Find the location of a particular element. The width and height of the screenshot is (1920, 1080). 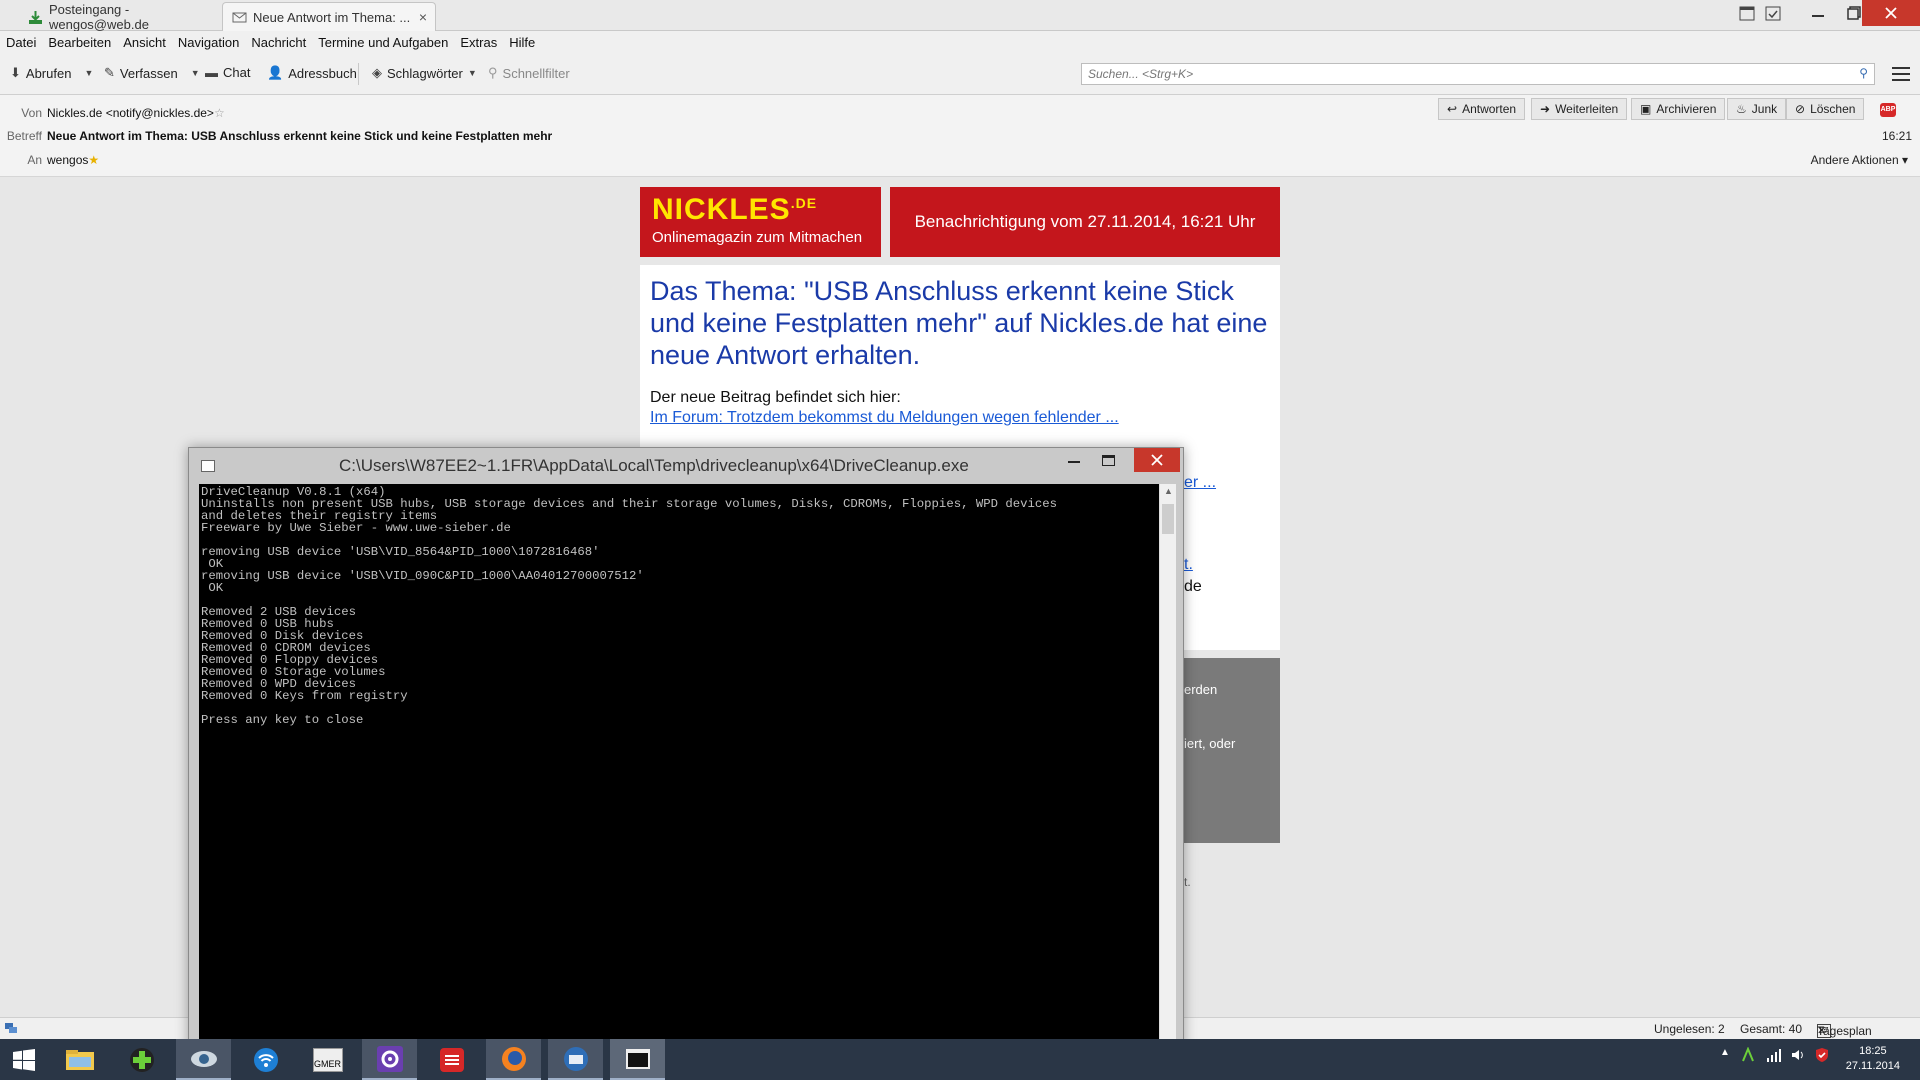

volume-icon is located at coordinates (1798, 1056).